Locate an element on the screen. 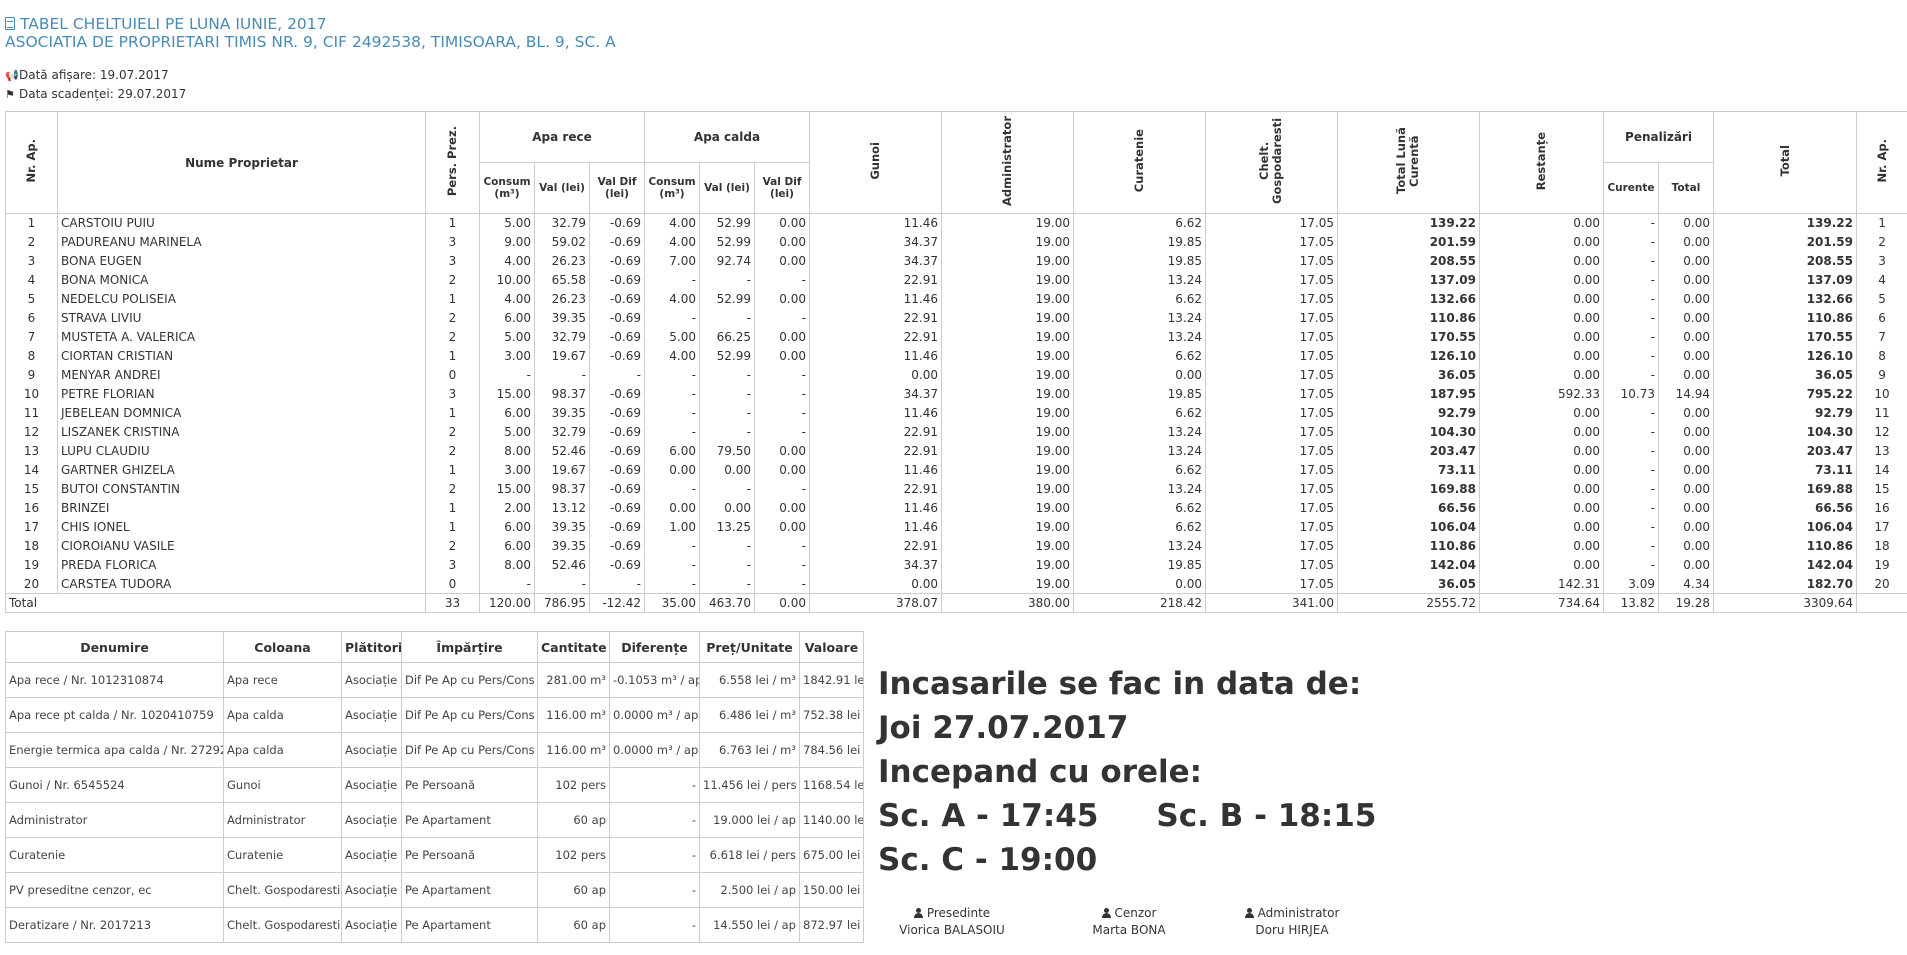 This screenshot has height=955, width=1907. expense-column-header: Valoare is located at coordinates (831, 647).